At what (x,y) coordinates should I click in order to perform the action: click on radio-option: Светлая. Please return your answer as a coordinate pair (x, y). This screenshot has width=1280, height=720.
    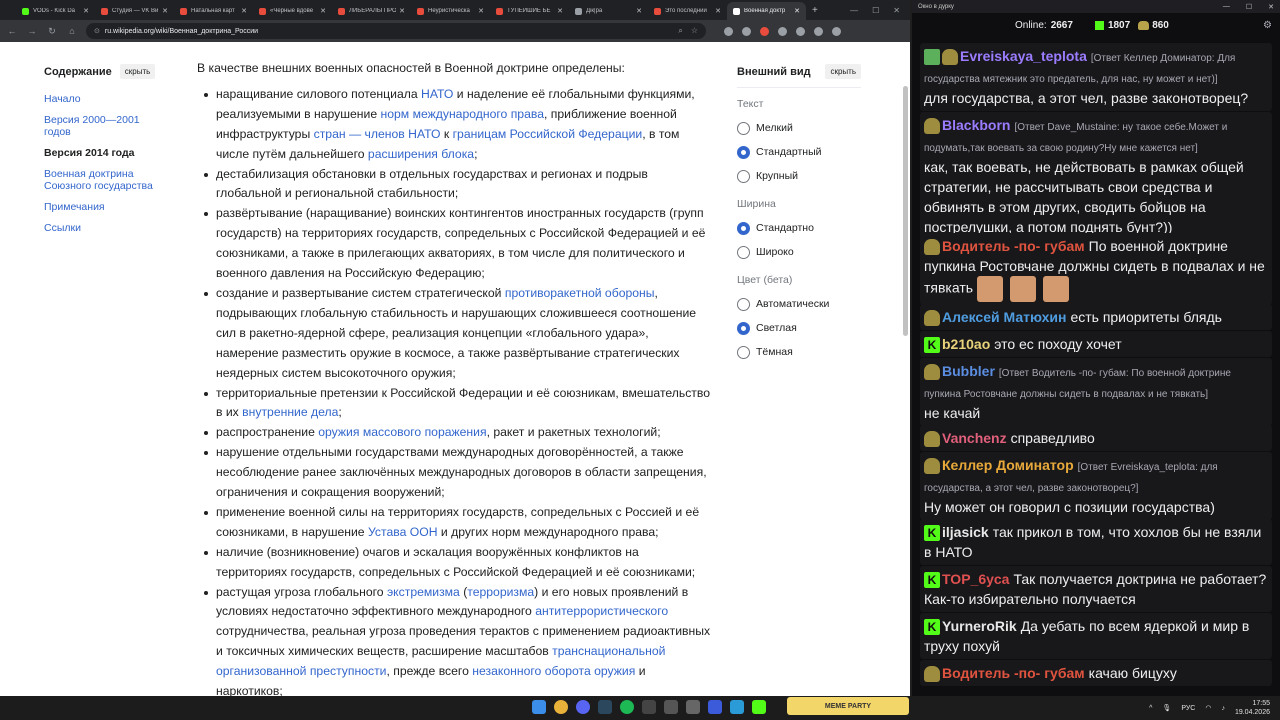
    Looking at the image, I should click on (799, 328).